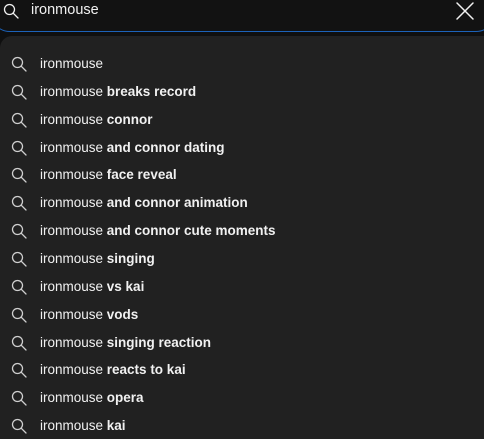 The width and height of the screenshot is (484, 439). I want to click on suggestion-item: ironmouse opera, so click(242, 398).